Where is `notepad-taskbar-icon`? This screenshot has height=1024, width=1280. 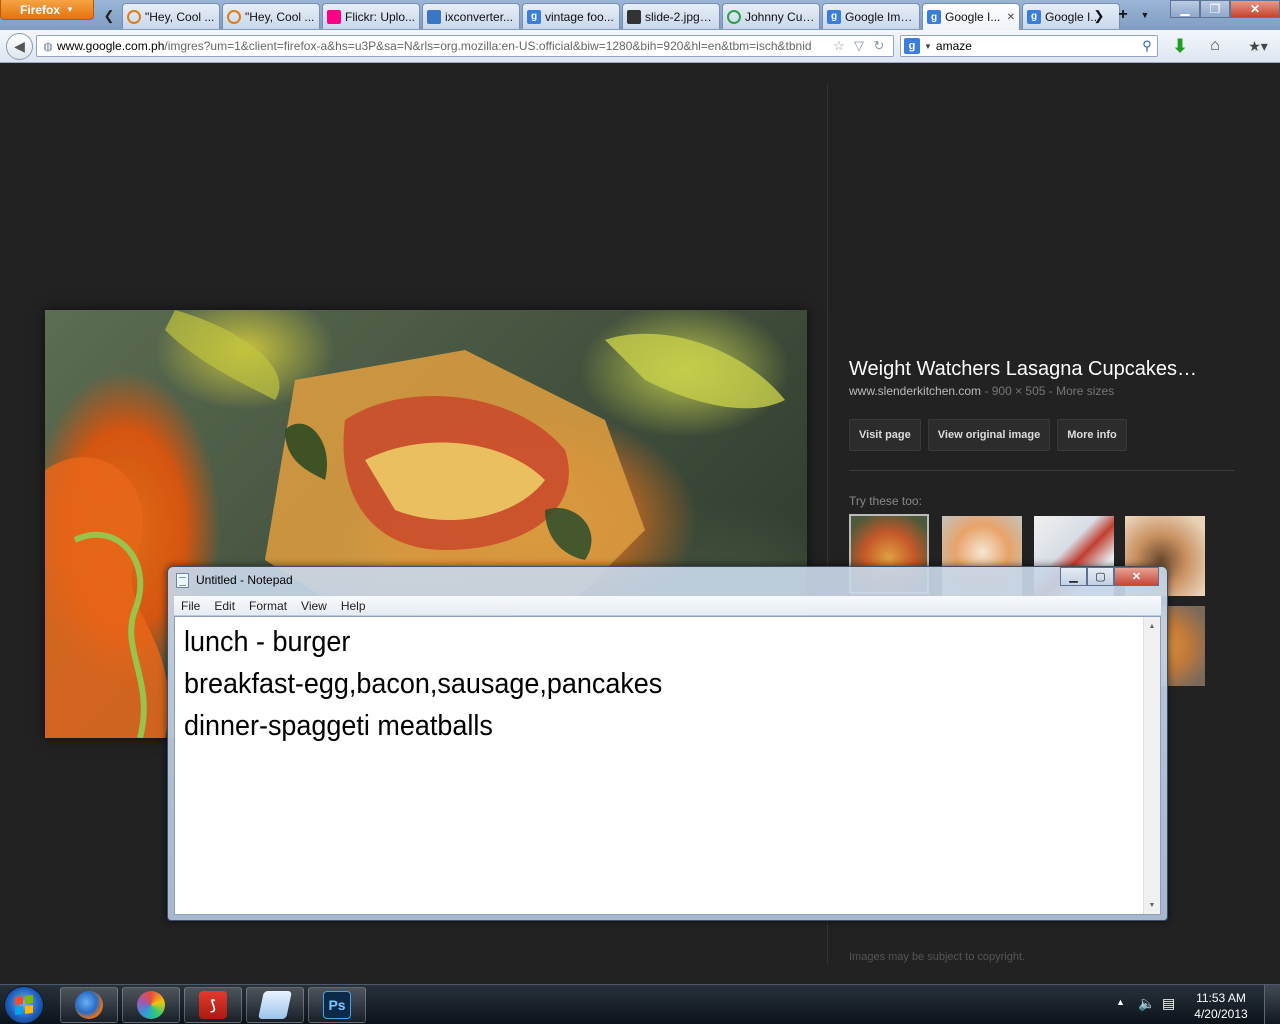 notepad-taskbar-icon is located at coordinates (275, 1005).